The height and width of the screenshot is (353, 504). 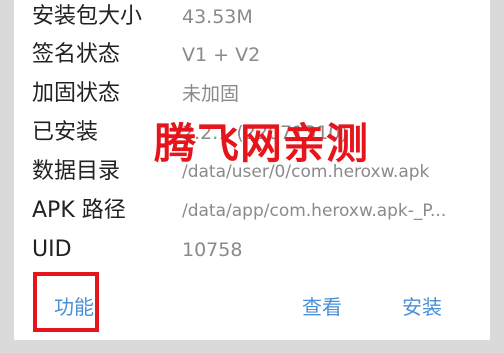 What do you see at coordinates (52, 249) in the screenshot?
I see `row-label: UID` at bounding box center [52, 249].